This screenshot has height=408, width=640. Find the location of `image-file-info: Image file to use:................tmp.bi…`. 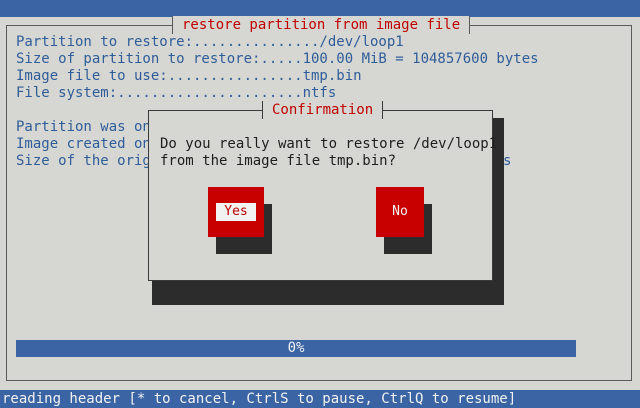

image-file-info: Image file to use:................tmp.bi… is located at coordinates (189, 76).